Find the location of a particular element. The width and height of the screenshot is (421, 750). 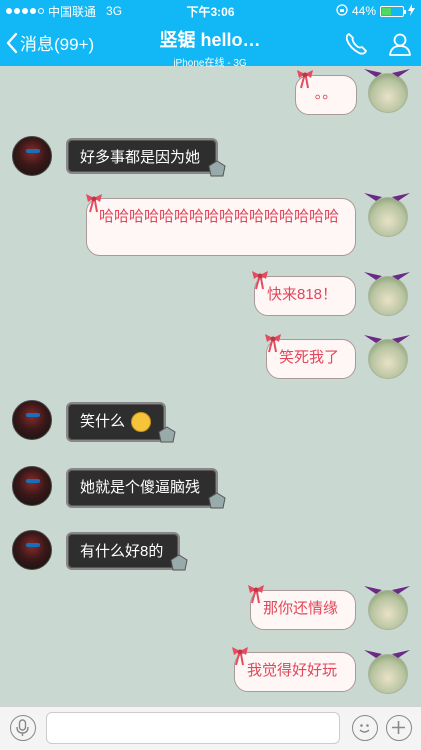

message-bubble: 哈哈哈哈哈哈哈哈哈哈哈哈哈哈哈哈 is located at coordinates (221, 227).